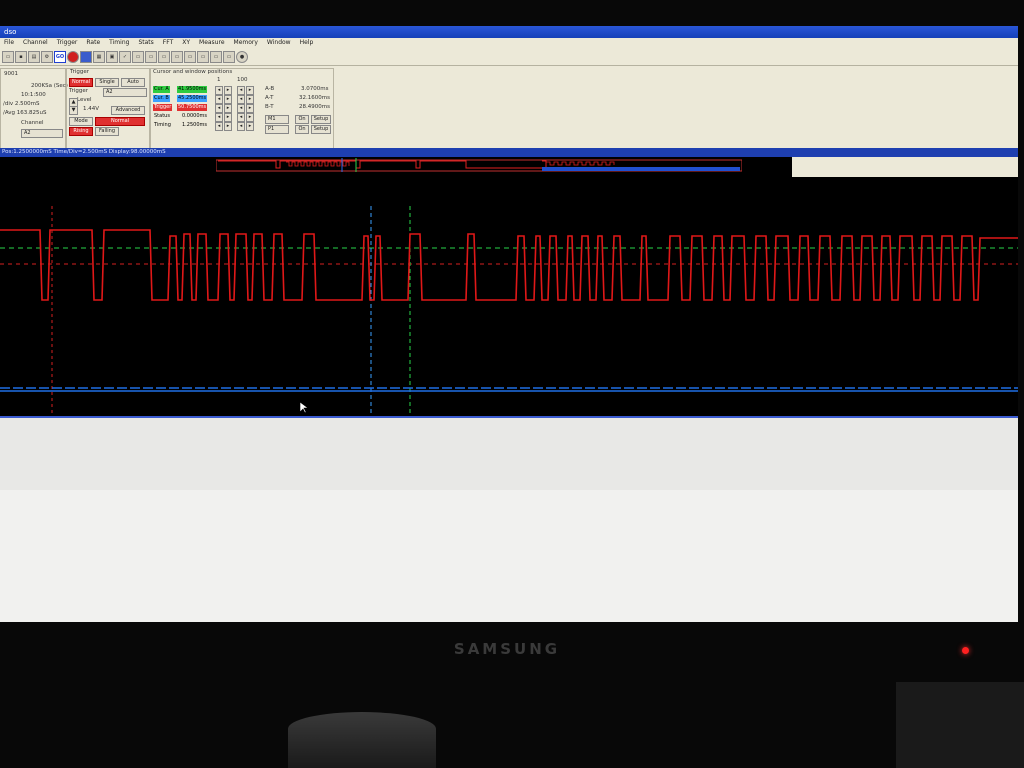 This screenshot has height=768, width=1024. Describe the element at coordinates (250, 108) in the screenshot. I see `trigger-fast-right-button: ▸` at that location.